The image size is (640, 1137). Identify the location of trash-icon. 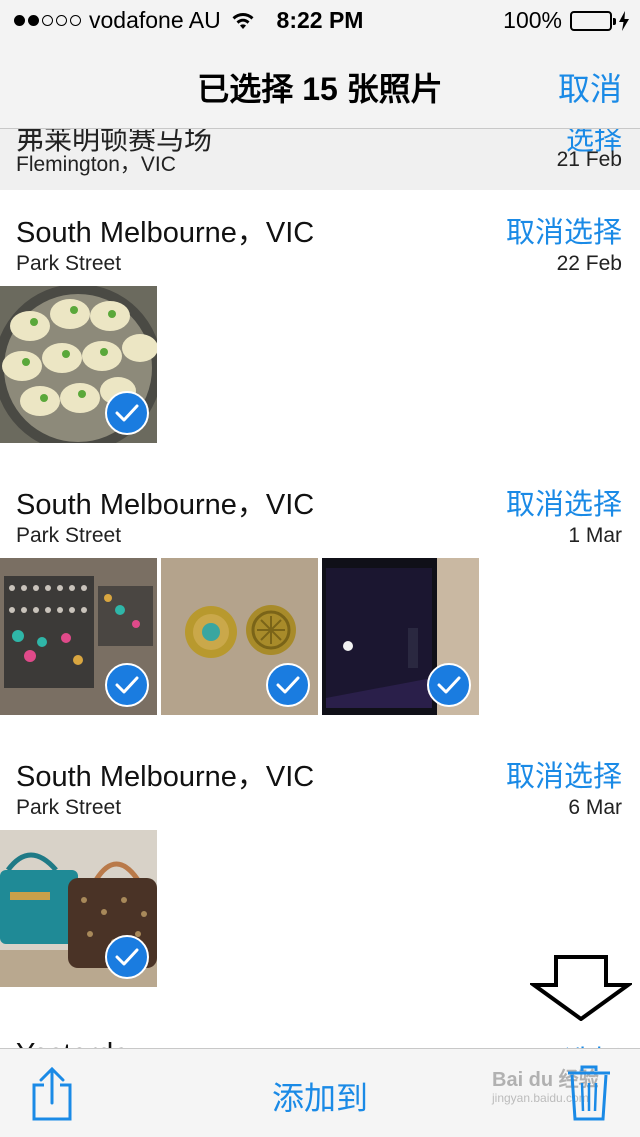
(589, 1093).